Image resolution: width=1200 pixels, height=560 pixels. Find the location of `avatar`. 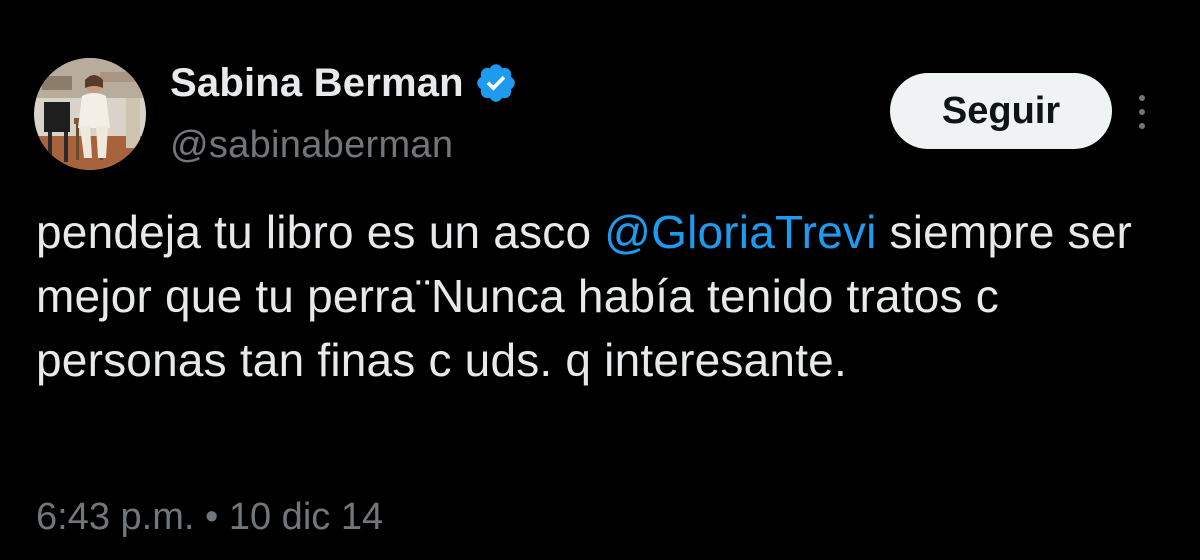

avatar is located at coordinates (90, 114).